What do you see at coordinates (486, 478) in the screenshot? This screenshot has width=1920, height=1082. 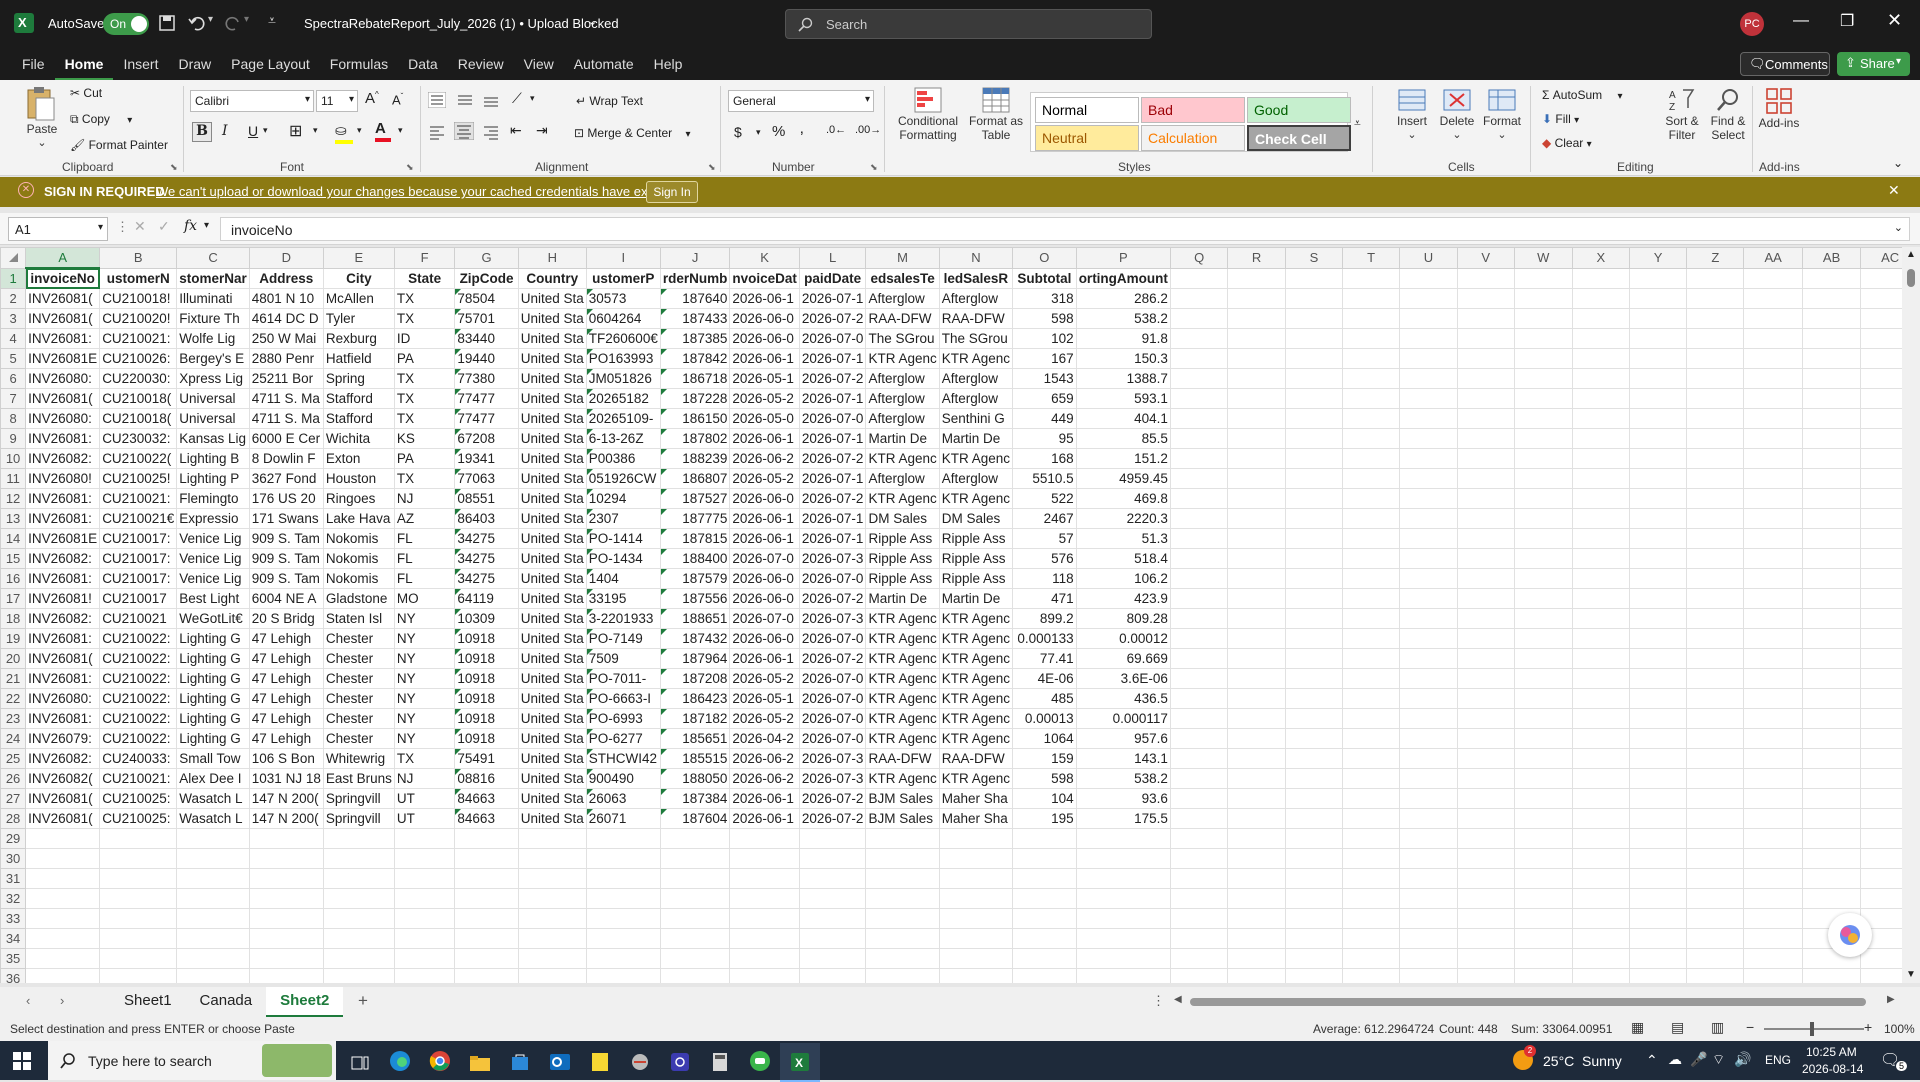 I see `cell: 77063` at bounding box center [486, 478].